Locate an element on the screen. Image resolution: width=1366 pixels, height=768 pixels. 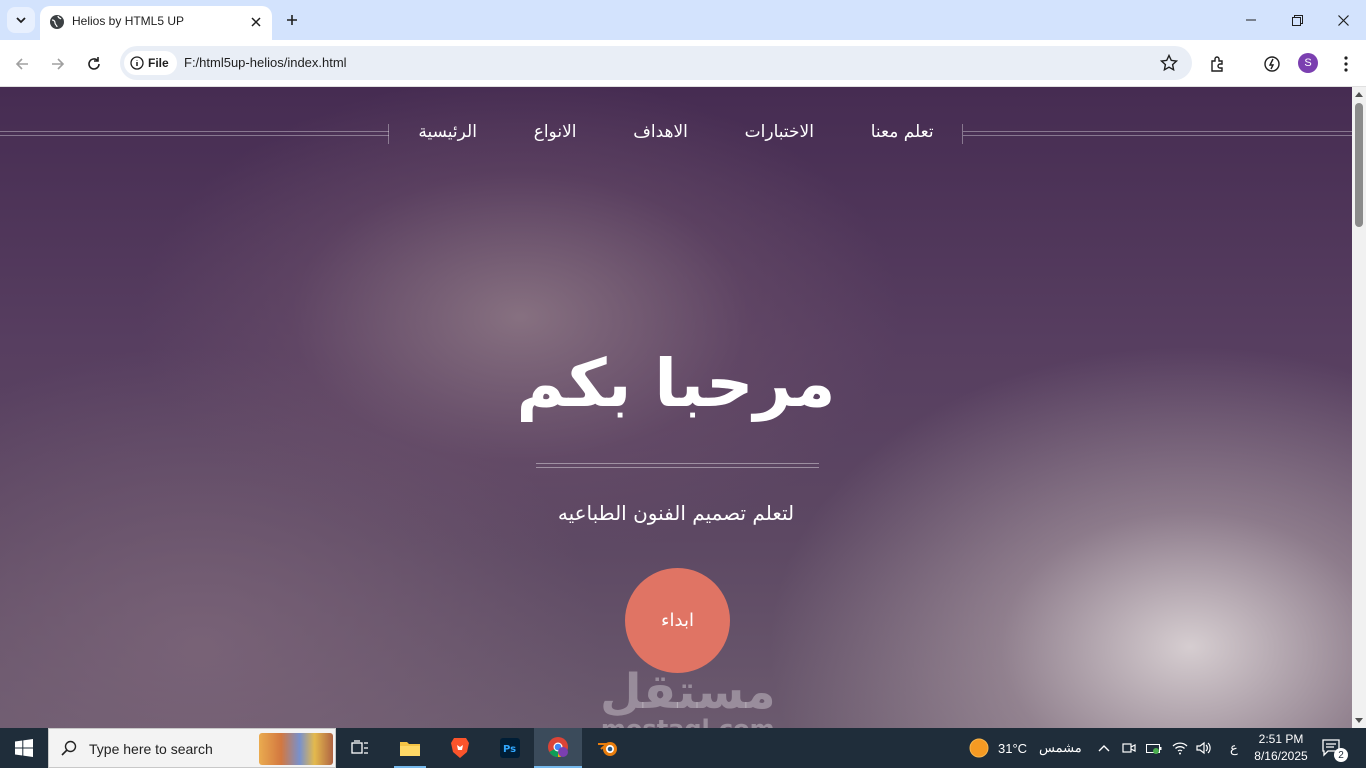
input-language: ع is located at coordinates (1234, 748).